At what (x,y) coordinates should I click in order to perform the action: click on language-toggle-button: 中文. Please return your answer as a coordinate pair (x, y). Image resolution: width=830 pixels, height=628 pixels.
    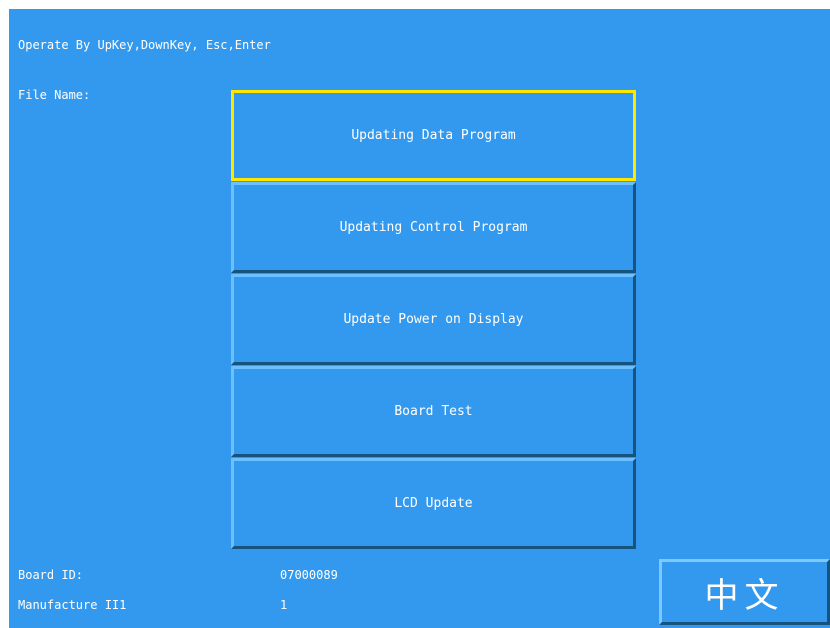
    Looking at the image, I should click on (744, 592).